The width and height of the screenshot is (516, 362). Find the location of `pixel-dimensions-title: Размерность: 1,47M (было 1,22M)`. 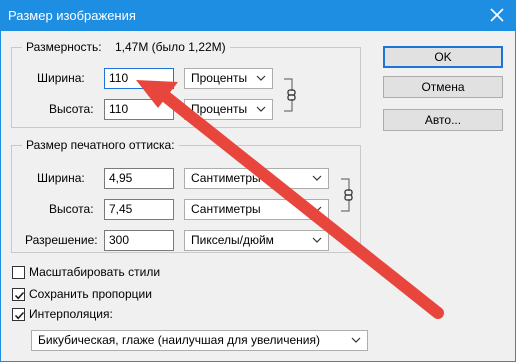

pixel-dimensions-title: Размерность: 1,47M (было 1,22M) is located at coordinates (126, 47).